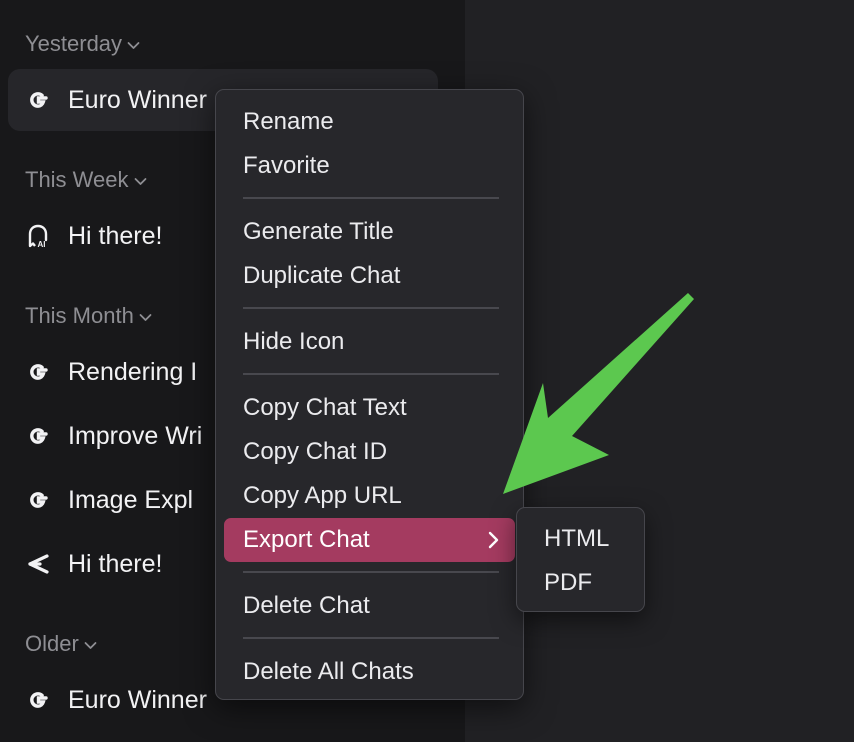  I want to click on chat-item-label: Improve Wri, so click(135, 435).